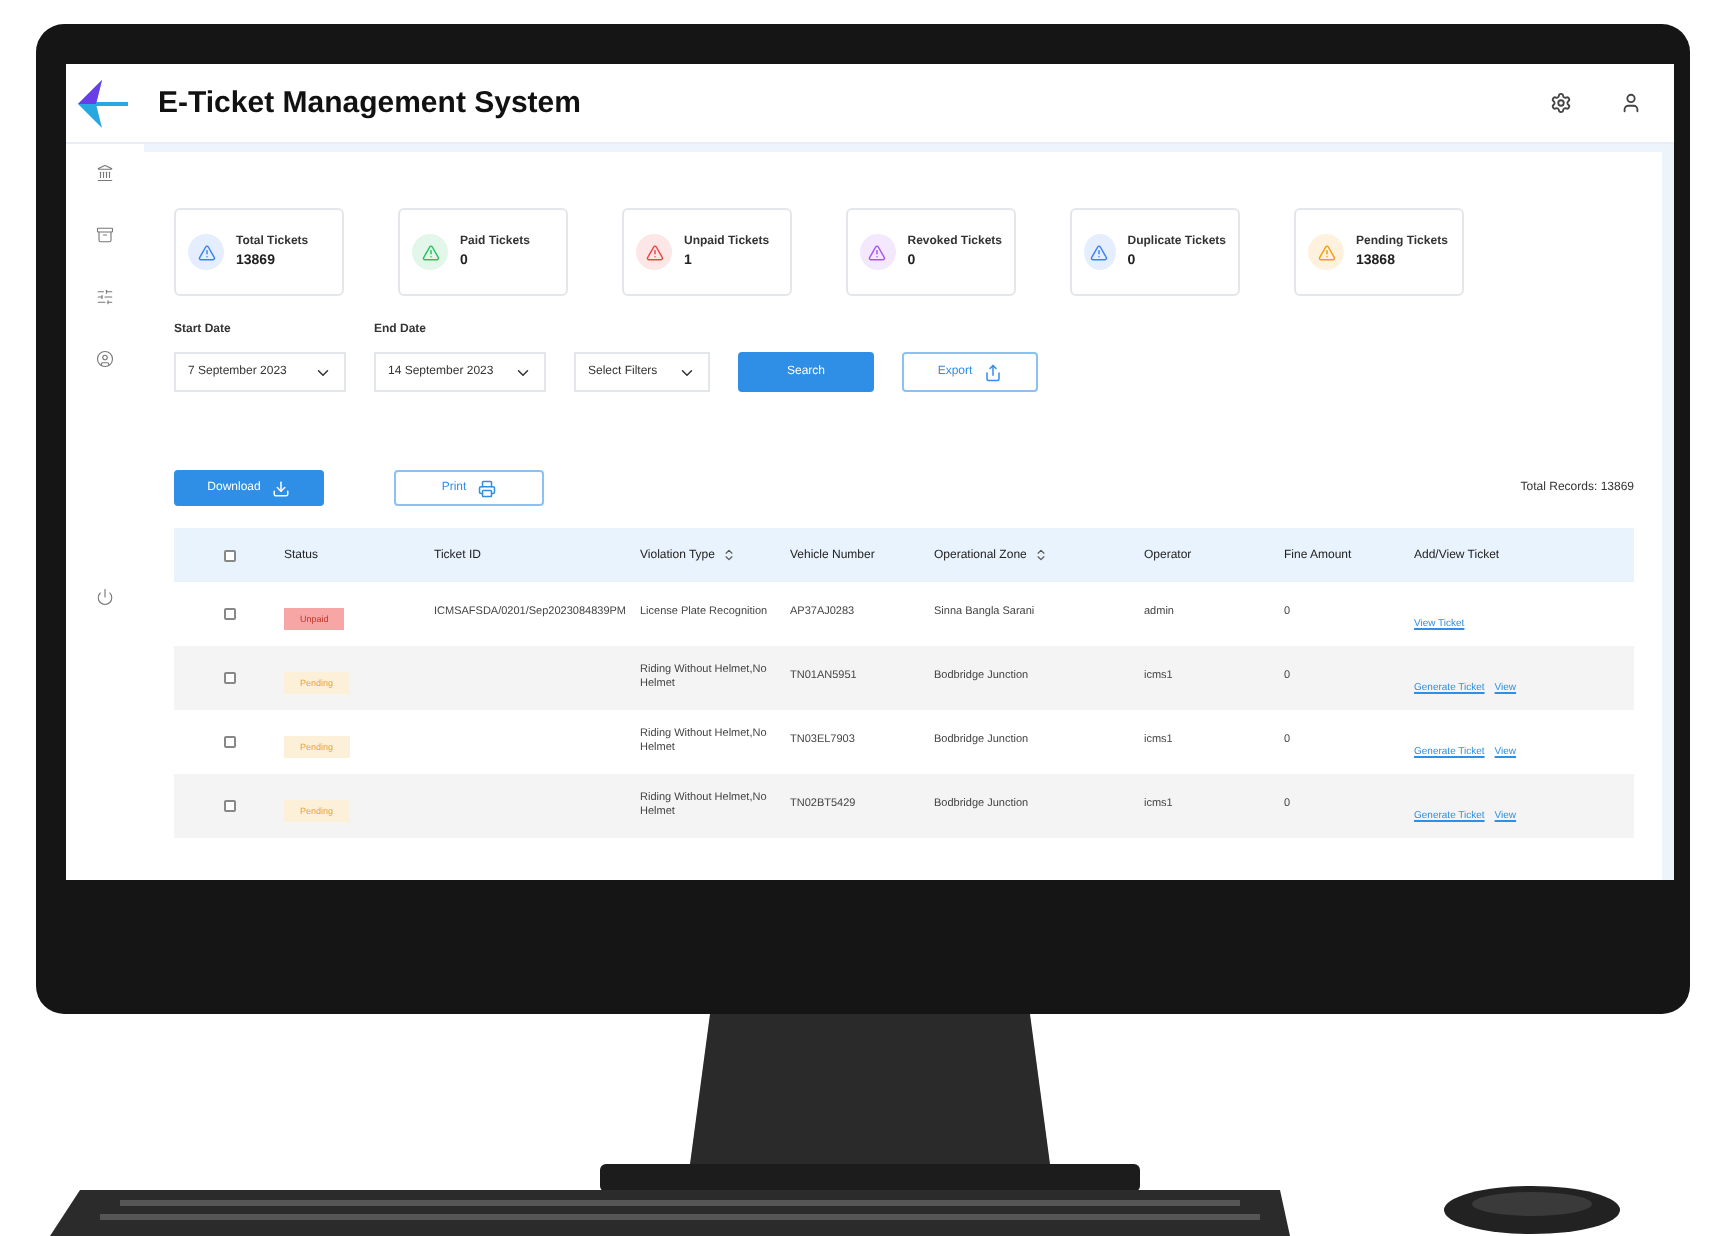  Describe the element at coordinates (105, 235) in the screenshot. I see `archive-icon` at that location.